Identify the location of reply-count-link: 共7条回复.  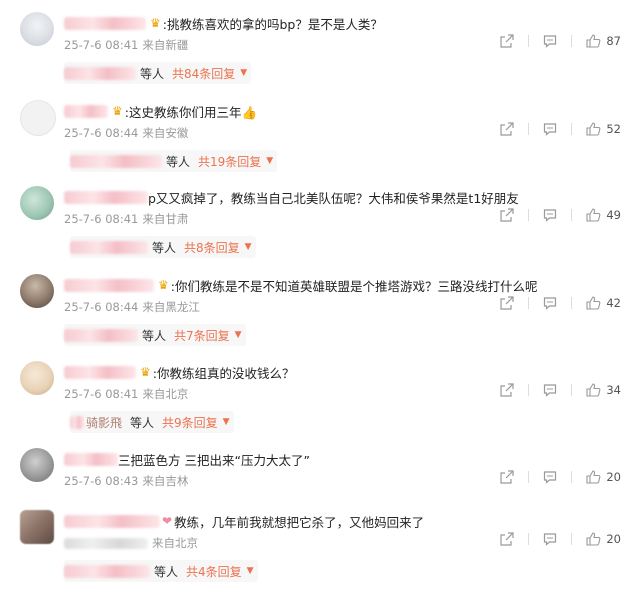
(202, 335).